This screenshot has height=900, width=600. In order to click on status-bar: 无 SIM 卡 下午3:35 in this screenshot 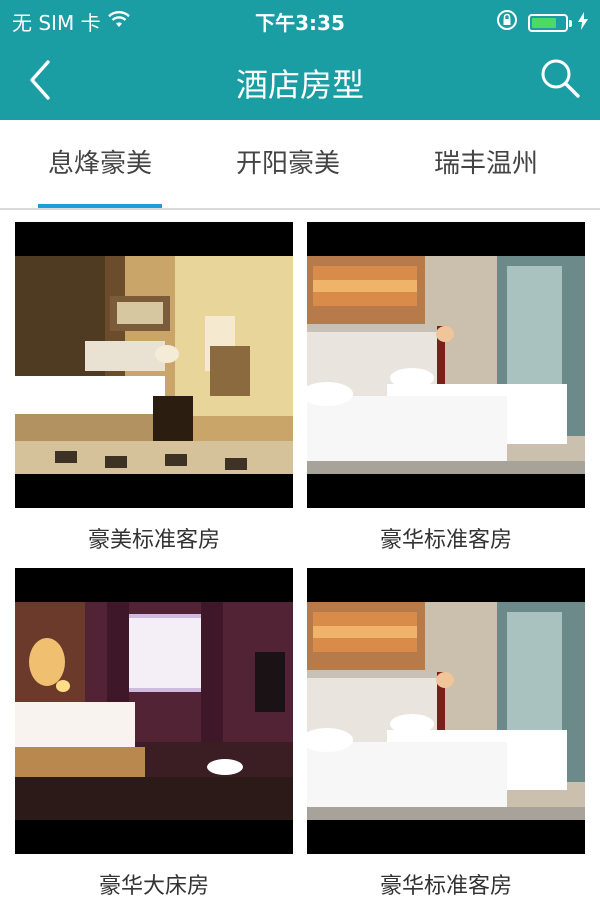, I will do `click(300, 20)`.